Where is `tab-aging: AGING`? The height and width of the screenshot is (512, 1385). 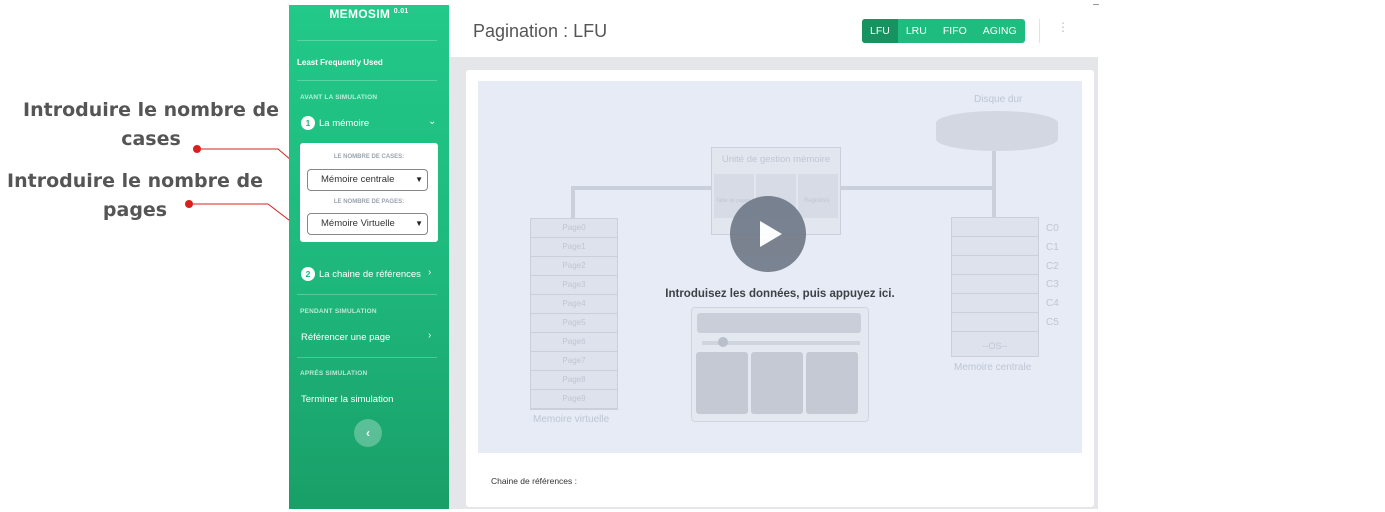
tab-aging: AGING is located at coordinates (1000, 31).